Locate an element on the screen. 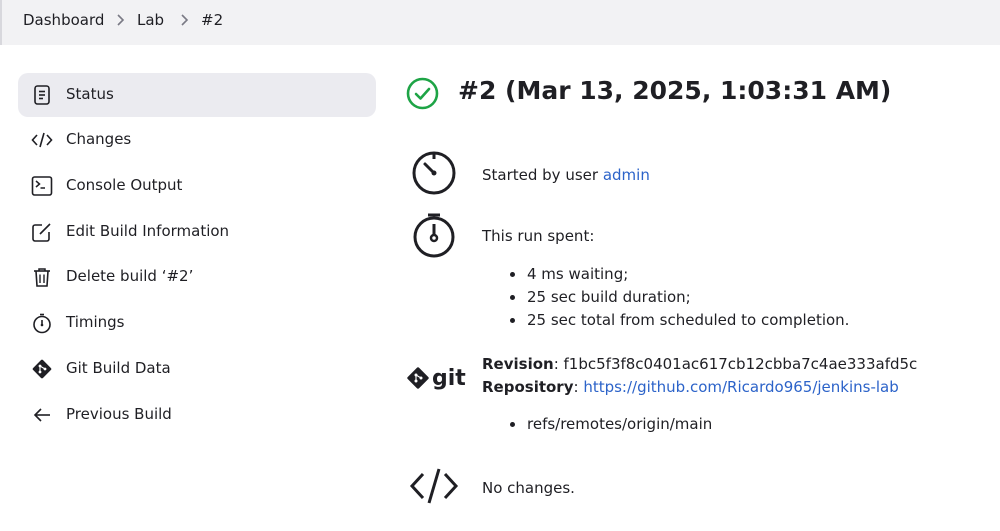 This screenshot has width=1000, height=531. sidebar-item-git-build-data: Git Build Data is located at coordinates (197, 369).